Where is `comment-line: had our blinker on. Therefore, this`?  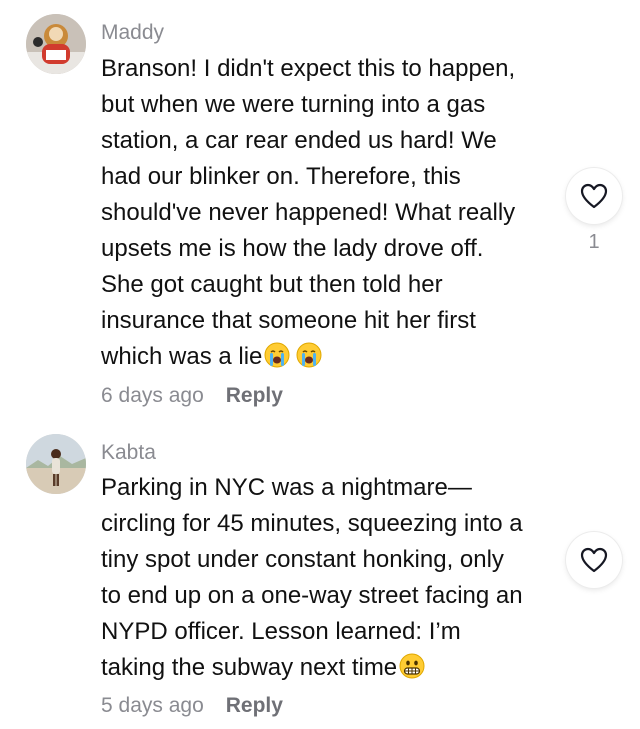
comment-line: had our blinker on. Therefore, this is located at coordinates (281, 176).